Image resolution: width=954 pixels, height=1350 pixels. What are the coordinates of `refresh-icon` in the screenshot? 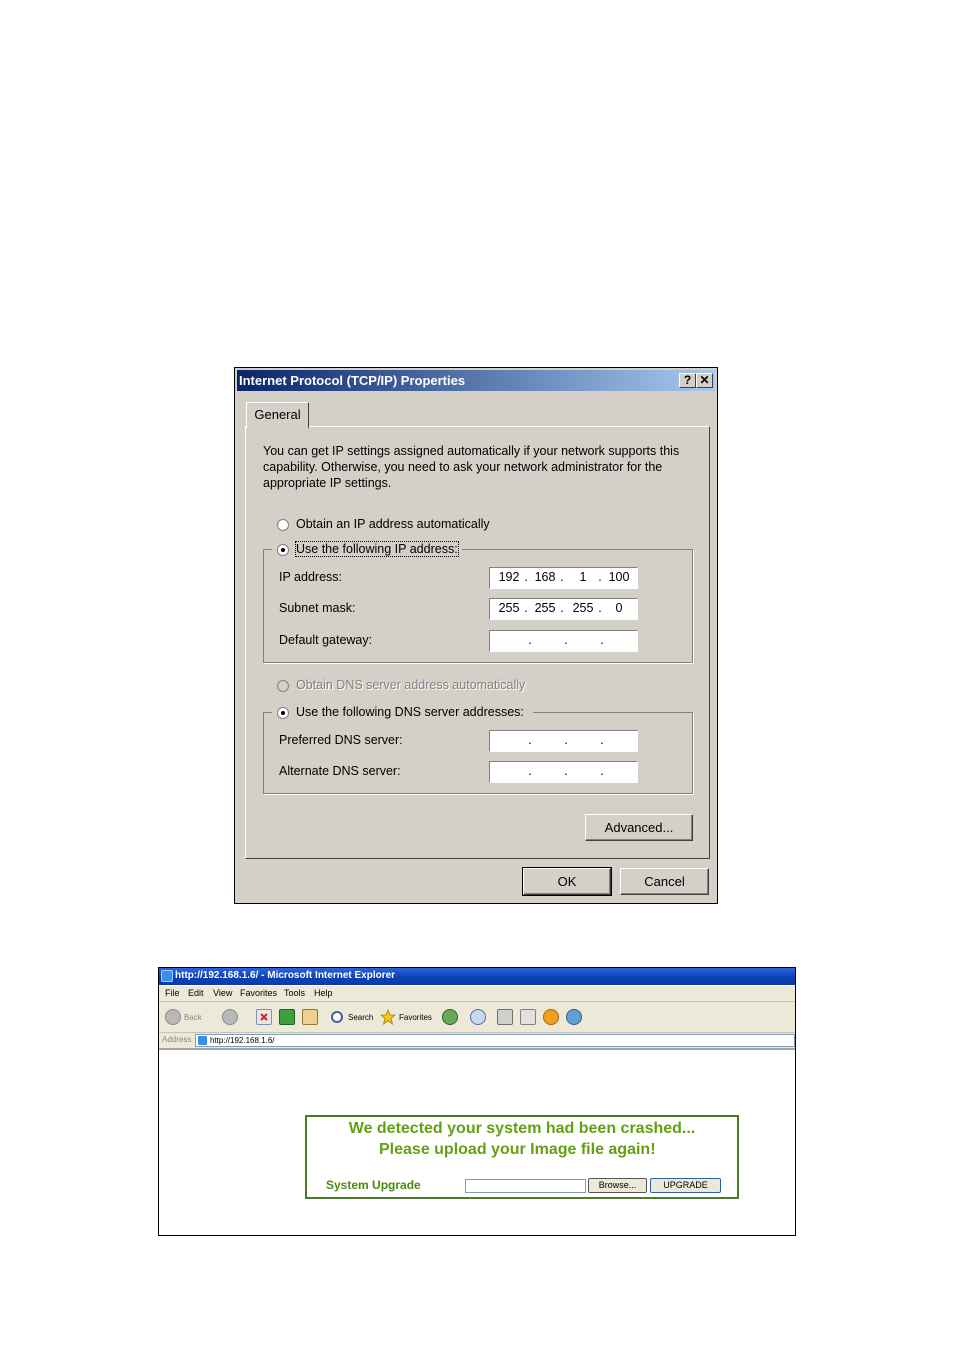 It's located at (287, 1017).